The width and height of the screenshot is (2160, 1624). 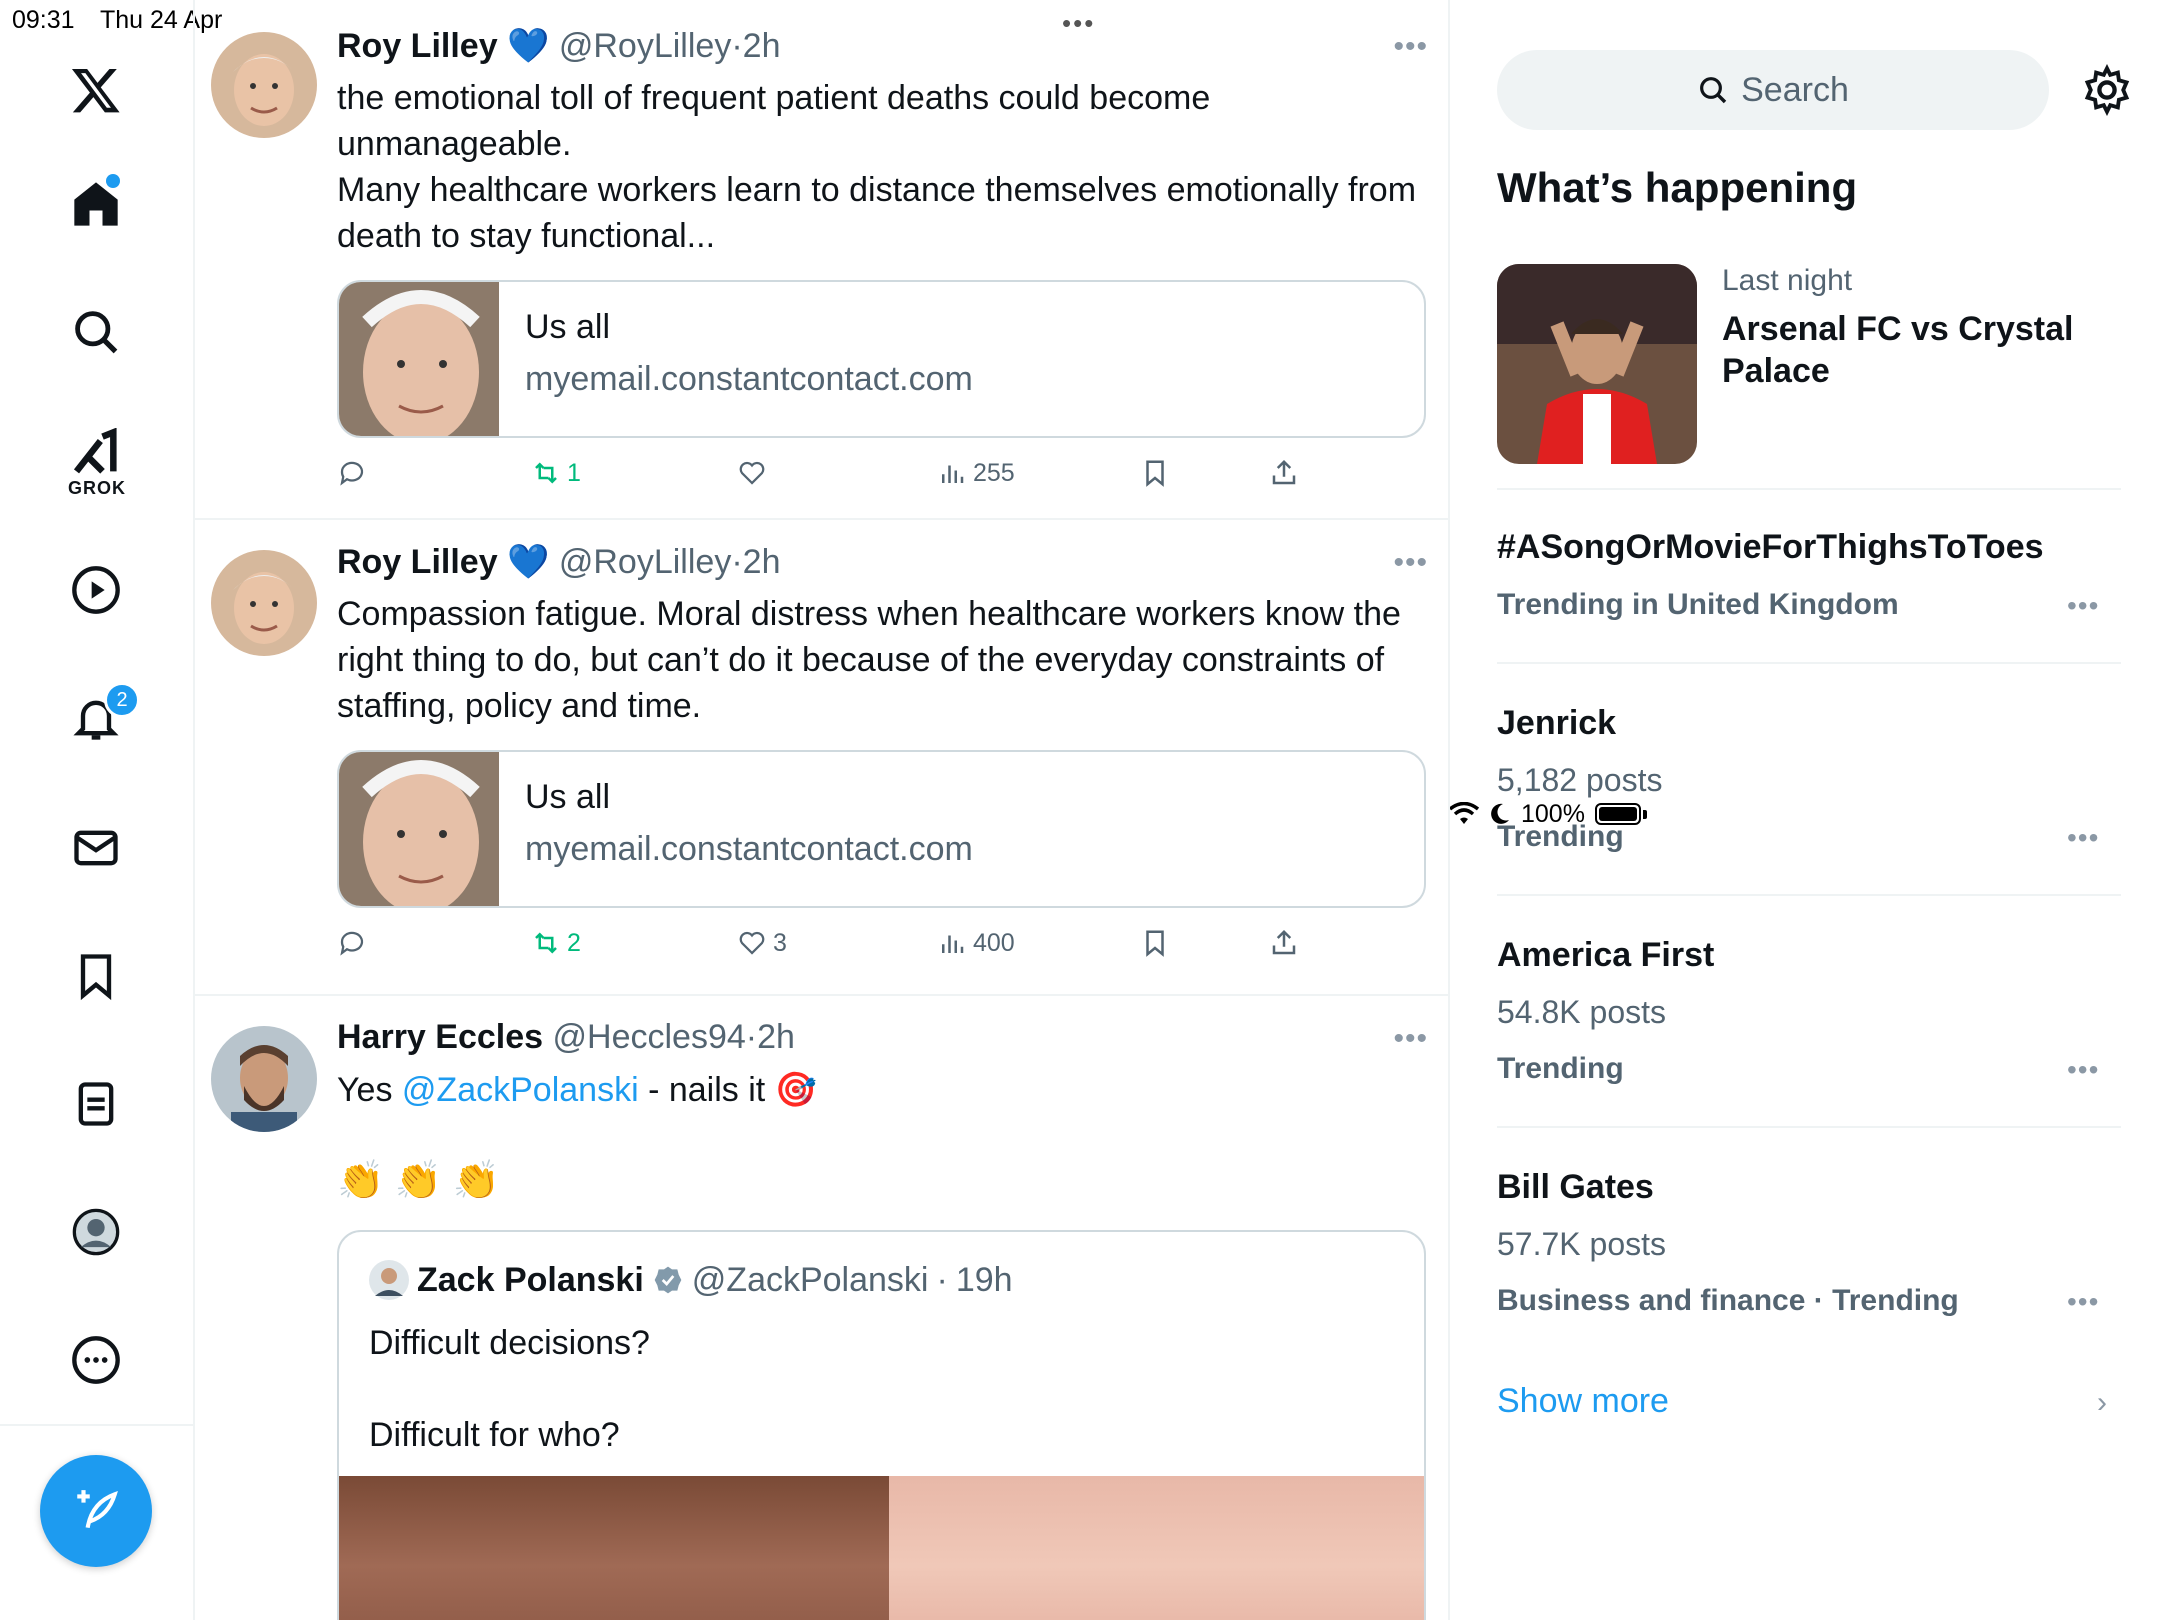 I want to click on like-button: 3, so click(x=762, y=943).